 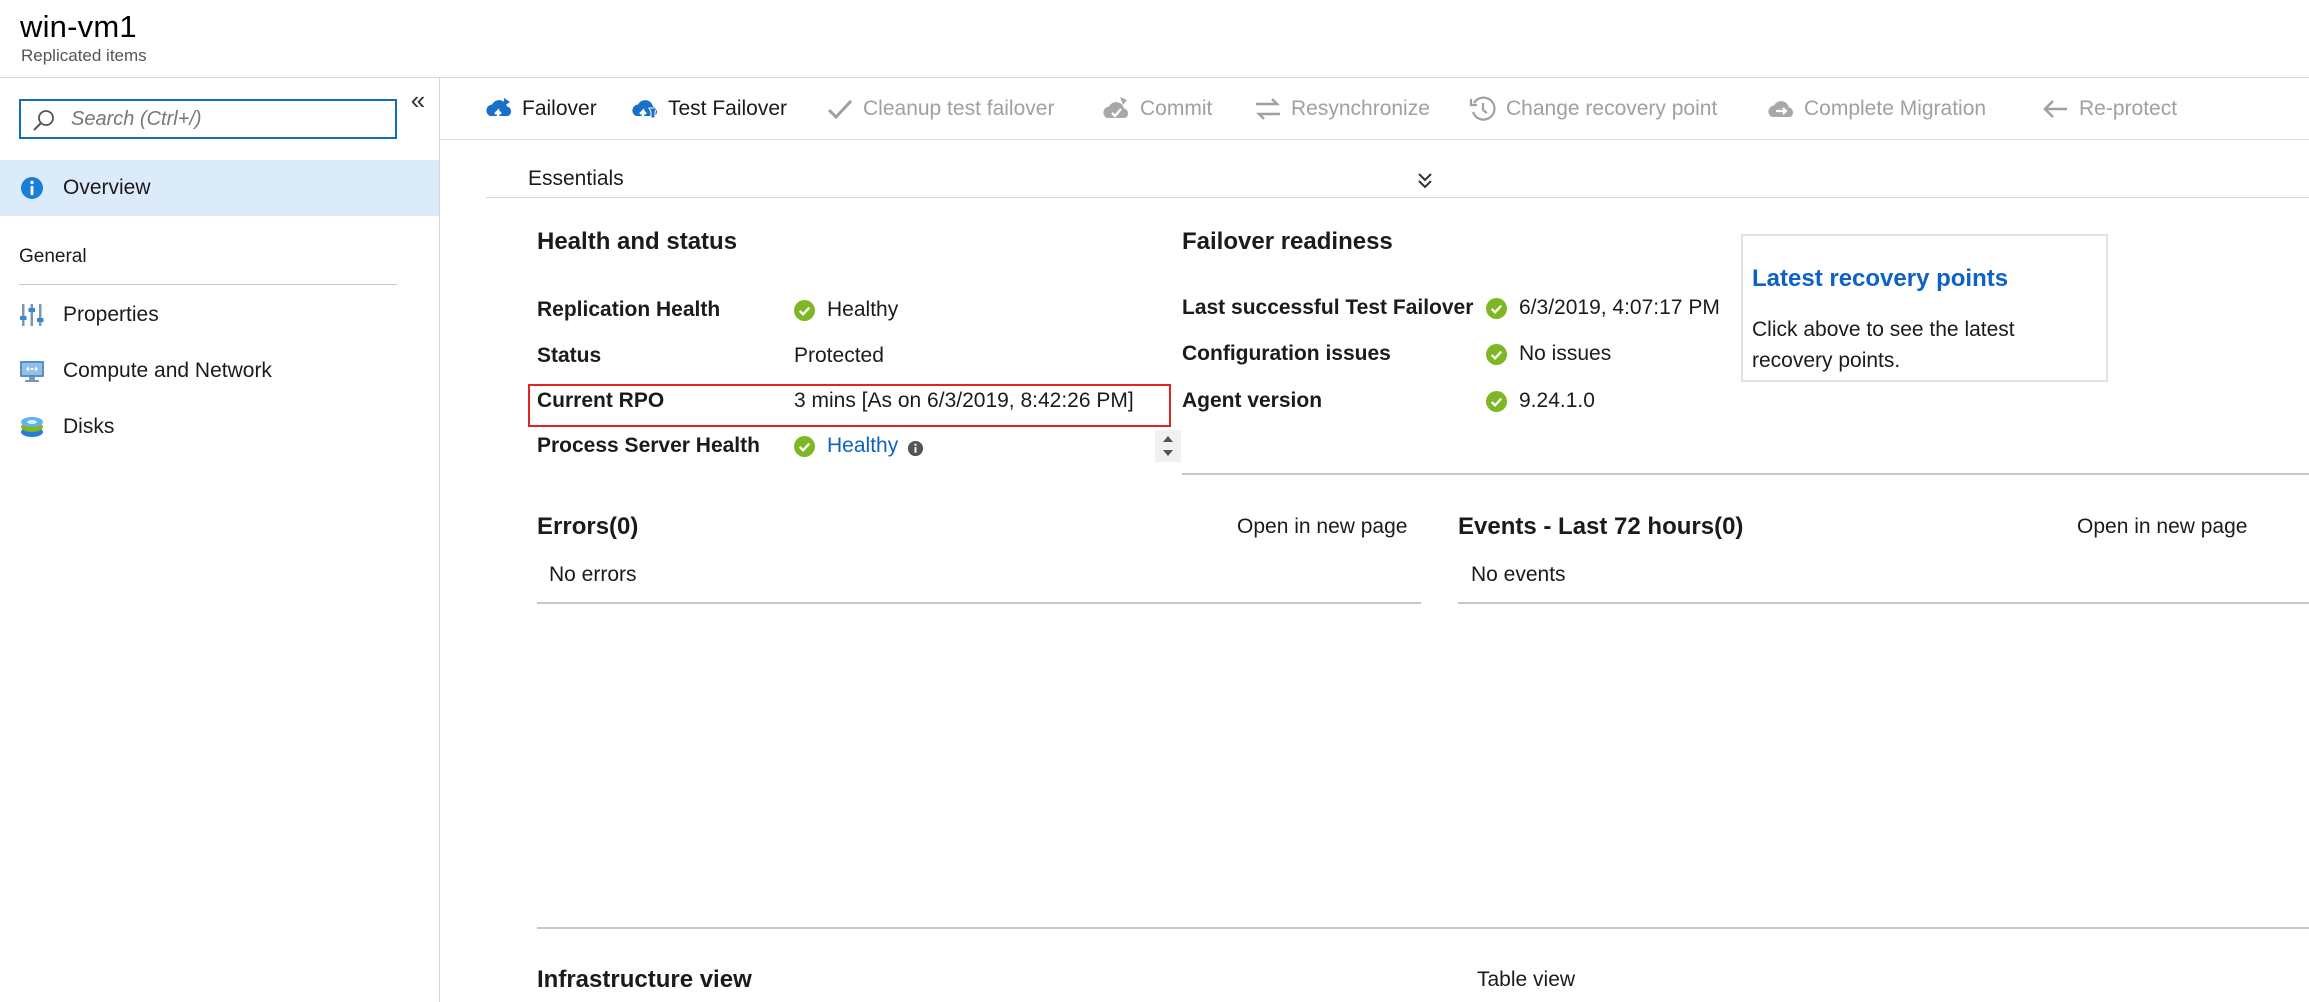 I want to click on commit-button: Commit, so click(x=1157, y=109).